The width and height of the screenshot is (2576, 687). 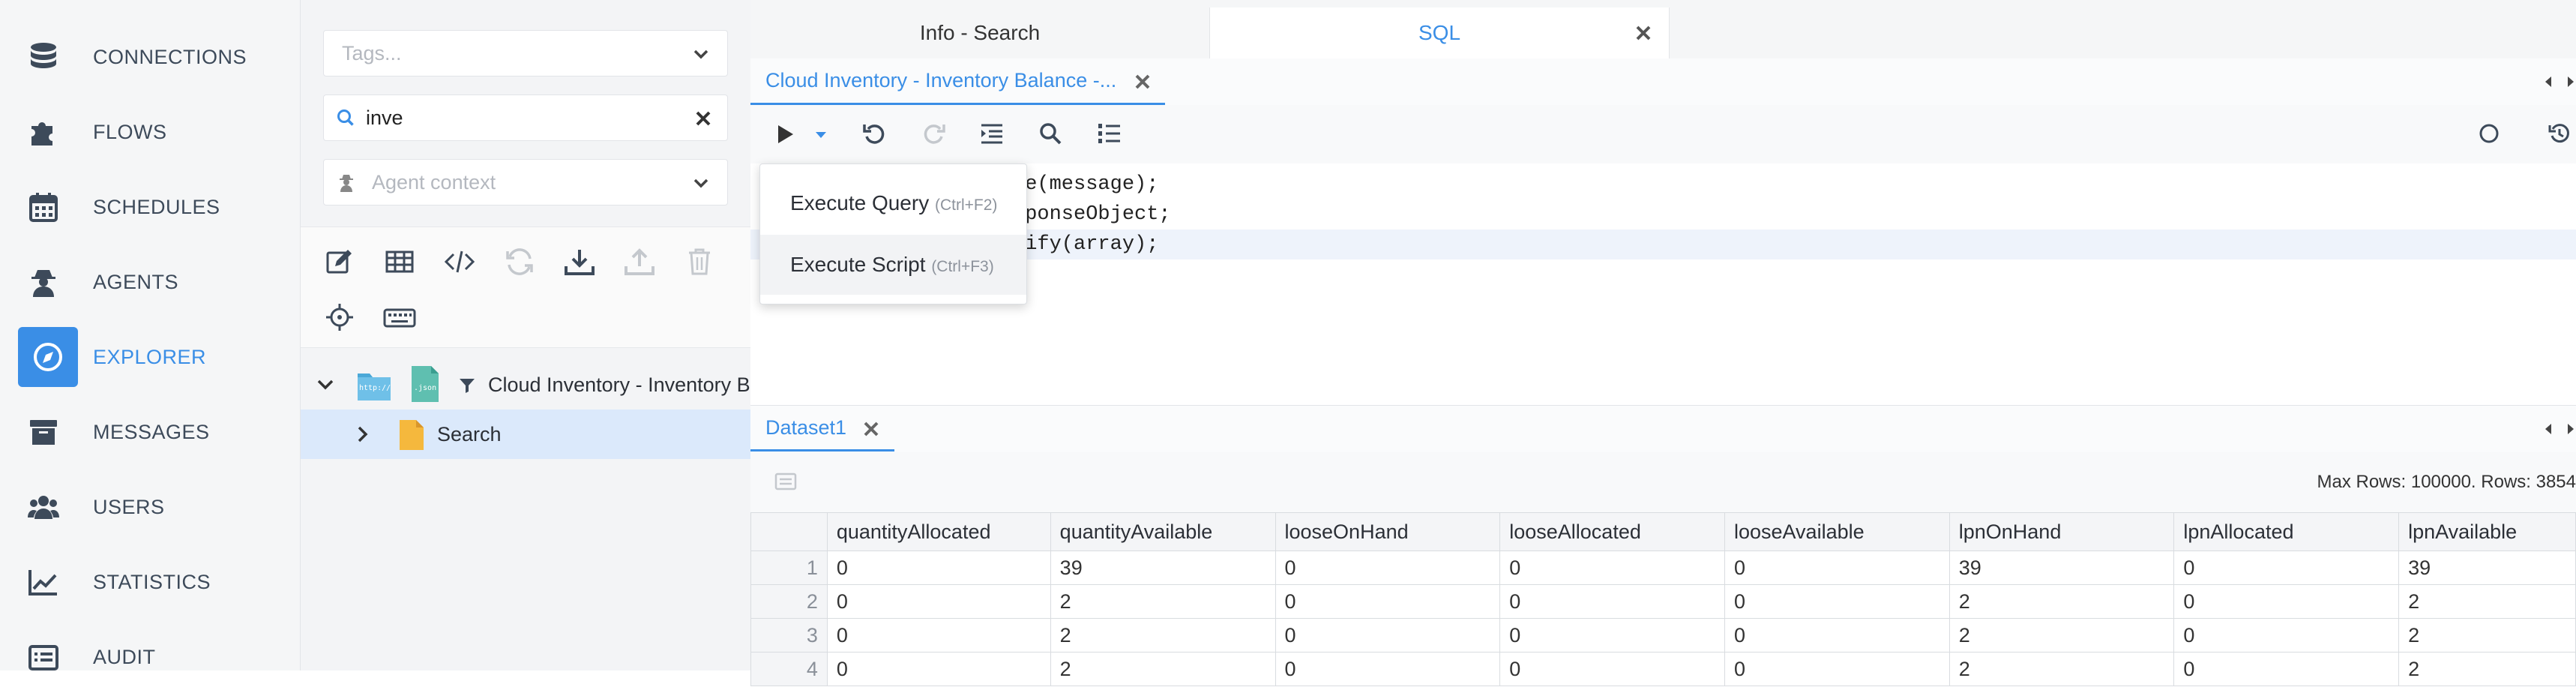 What do you see at coordinates (1612, 531) in the screenshot?
I see `column-header: looseAllocated` at bounding box center [1612, 531].